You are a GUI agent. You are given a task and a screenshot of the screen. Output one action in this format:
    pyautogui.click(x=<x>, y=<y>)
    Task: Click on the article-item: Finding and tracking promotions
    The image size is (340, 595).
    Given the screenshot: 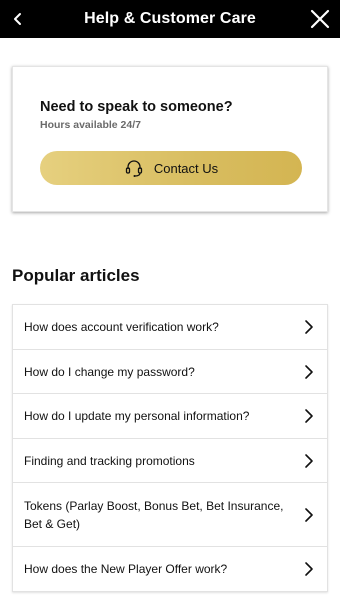 What is the action you would take?
    pyautogui.click(x=170, y=461)
    